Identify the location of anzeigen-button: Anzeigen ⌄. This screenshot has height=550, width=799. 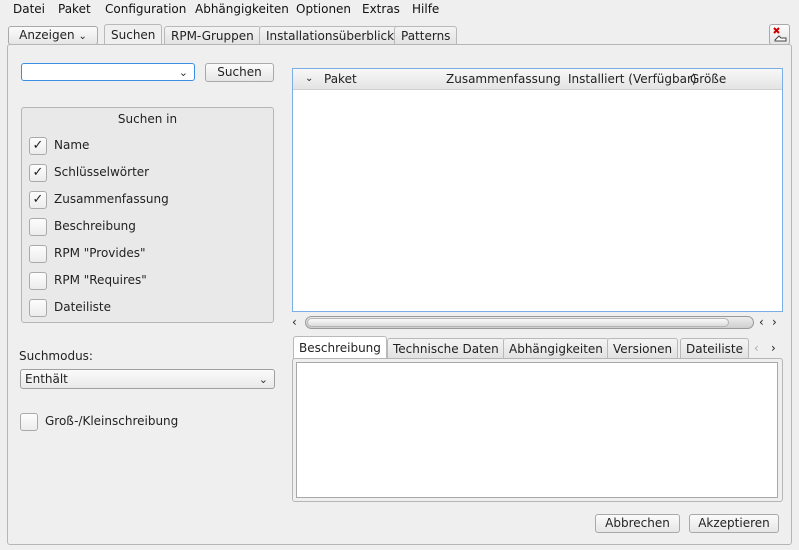
(53, 35).